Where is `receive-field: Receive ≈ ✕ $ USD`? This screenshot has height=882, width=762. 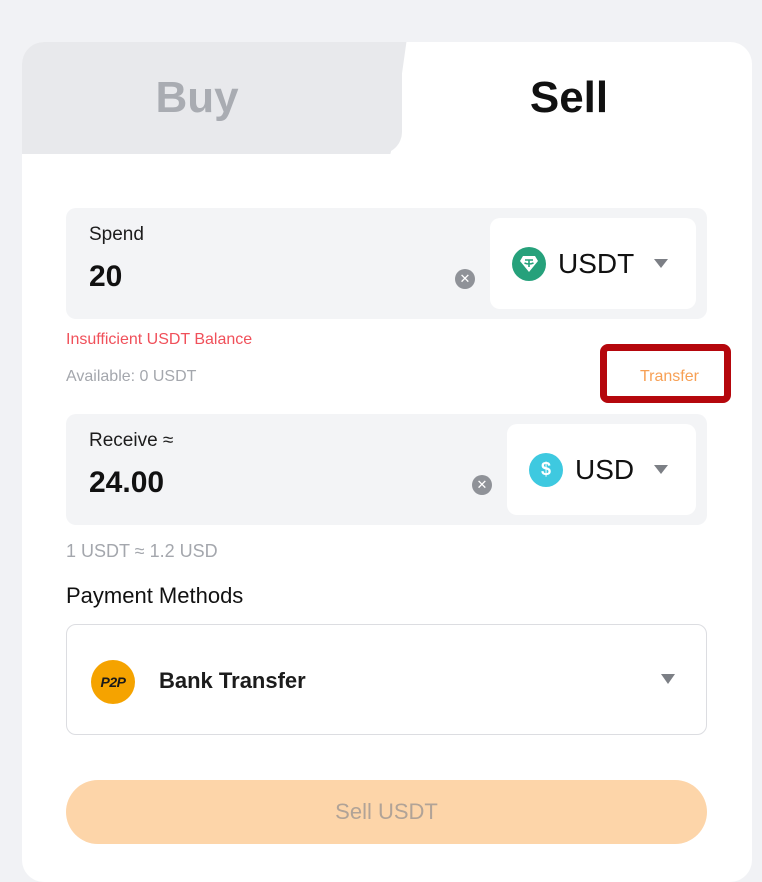 receive-field: Receive ≈ ✕ $ USD is located at coordinates (386, 469).